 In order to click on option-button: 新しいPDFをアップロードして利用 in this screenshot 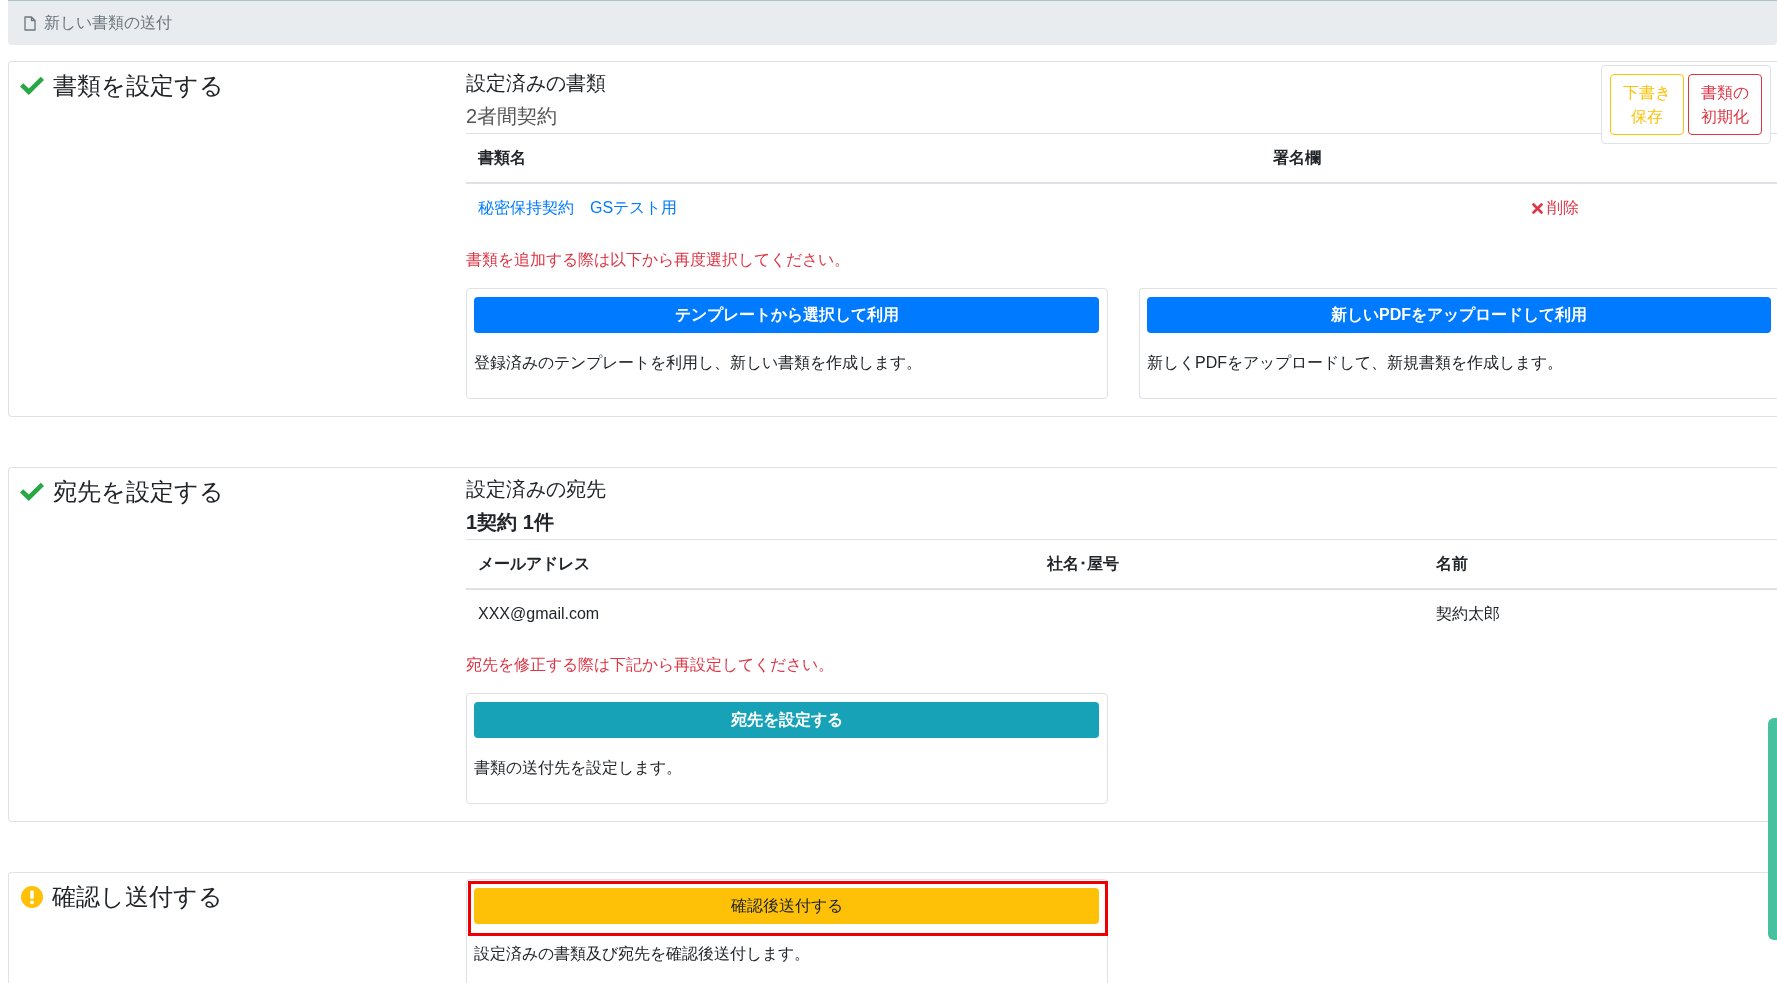, I will do `click(1459, 314)`.